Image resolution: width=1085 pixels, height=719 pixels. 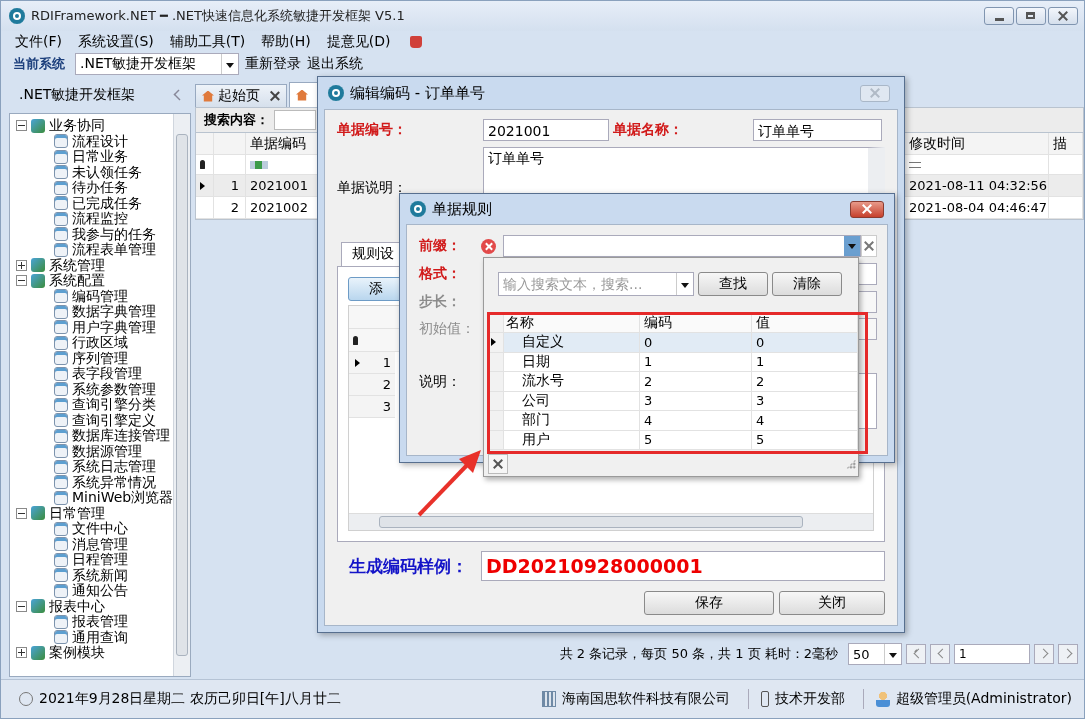 What do you see at coordinates (386, 384) in the screenshot?
I see `row-number: 2` at bounding box center [386, 384].